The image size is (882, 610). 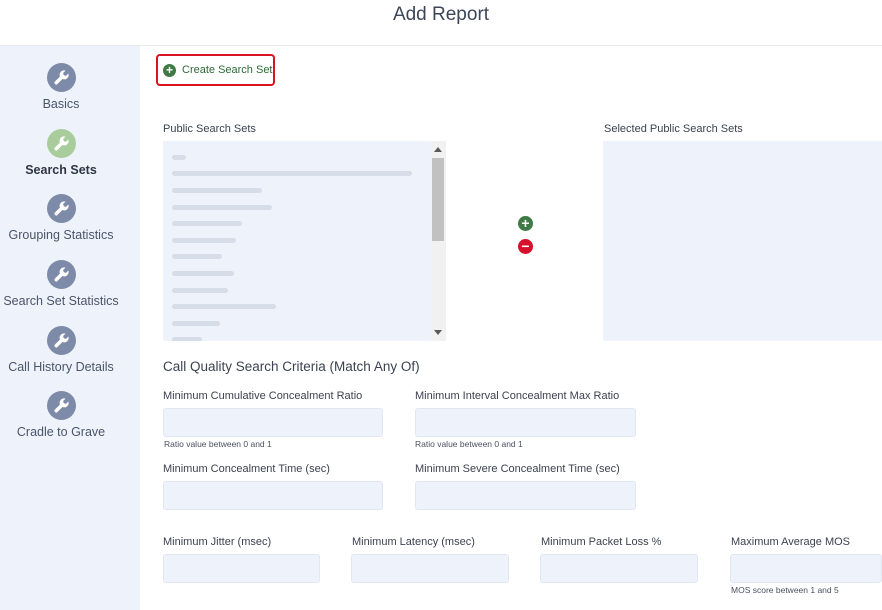 I want to click on sidebar-step-label: Grouping Statistics, so click(x=61, y=235).